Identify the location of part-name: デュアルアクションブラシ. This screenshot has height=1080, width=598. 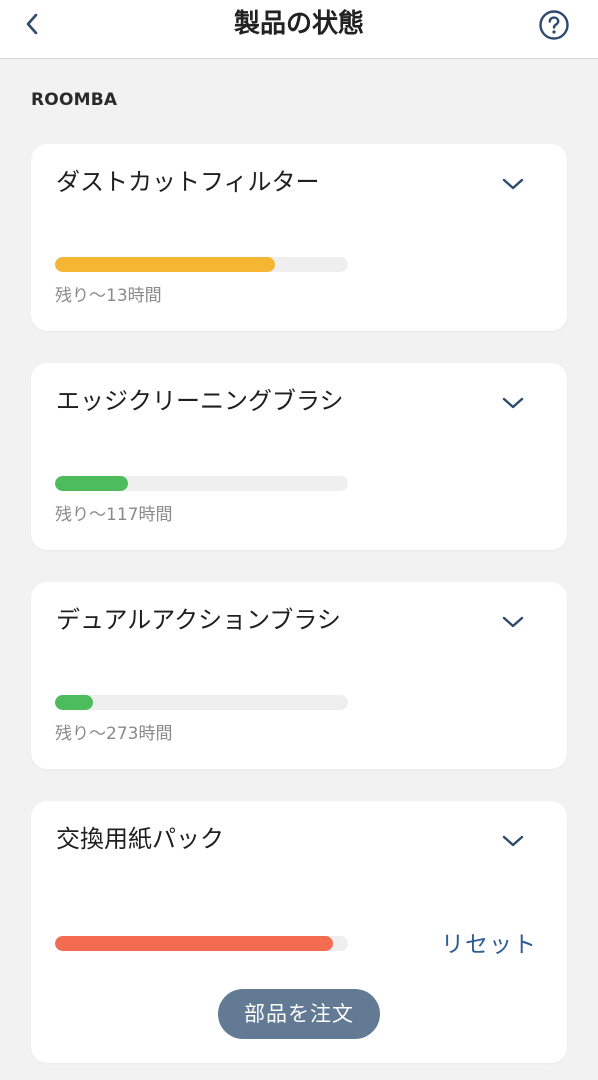
(198, 620).